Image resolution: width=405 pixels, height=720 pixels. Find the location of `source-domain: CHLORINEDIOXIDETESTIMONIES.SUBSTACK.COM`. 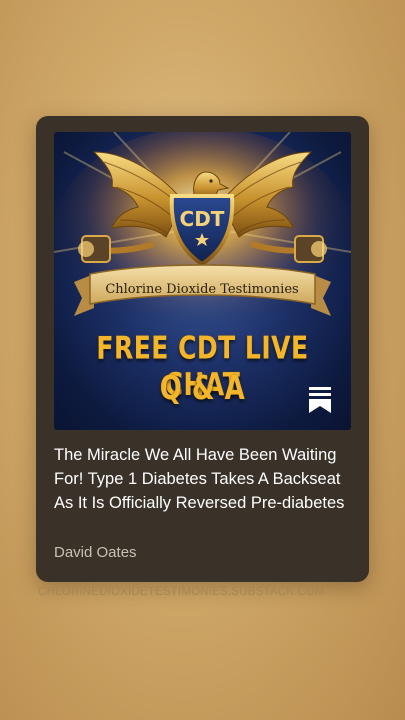

source-domain: CHLORINEDIOXIDETESTIMONIES.SUBSTACK.COM is located at coordinates (181, 592).